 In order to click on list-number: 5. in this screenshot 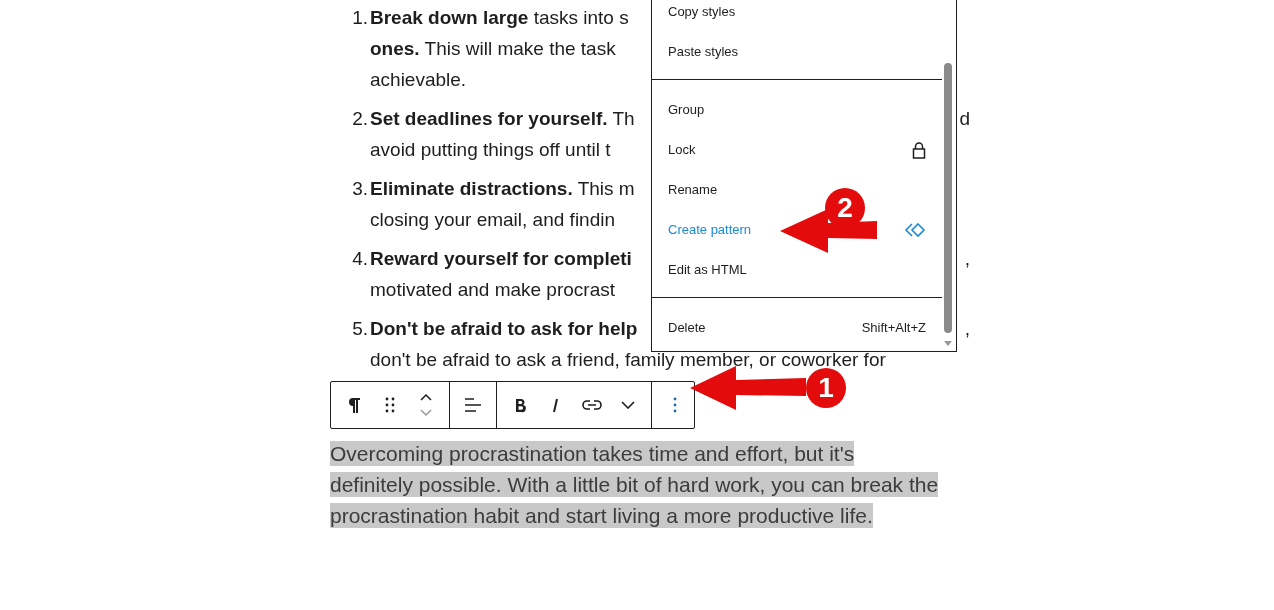, I will do `click(360, 329)`.